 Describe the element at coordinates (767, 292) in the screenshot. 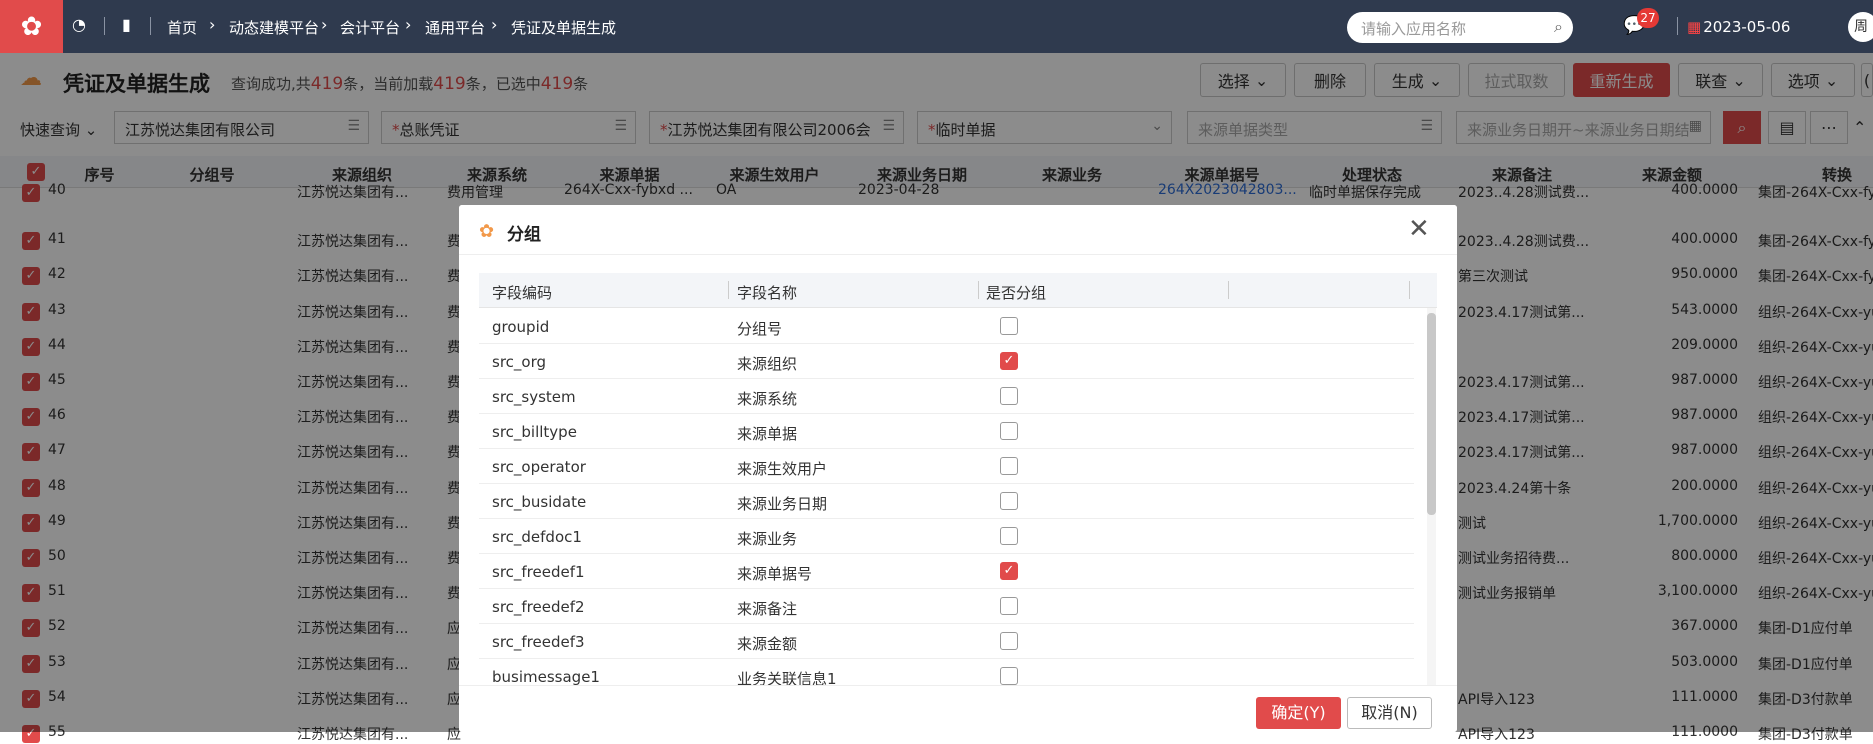

I see `column-header: 字段名称` at that location.